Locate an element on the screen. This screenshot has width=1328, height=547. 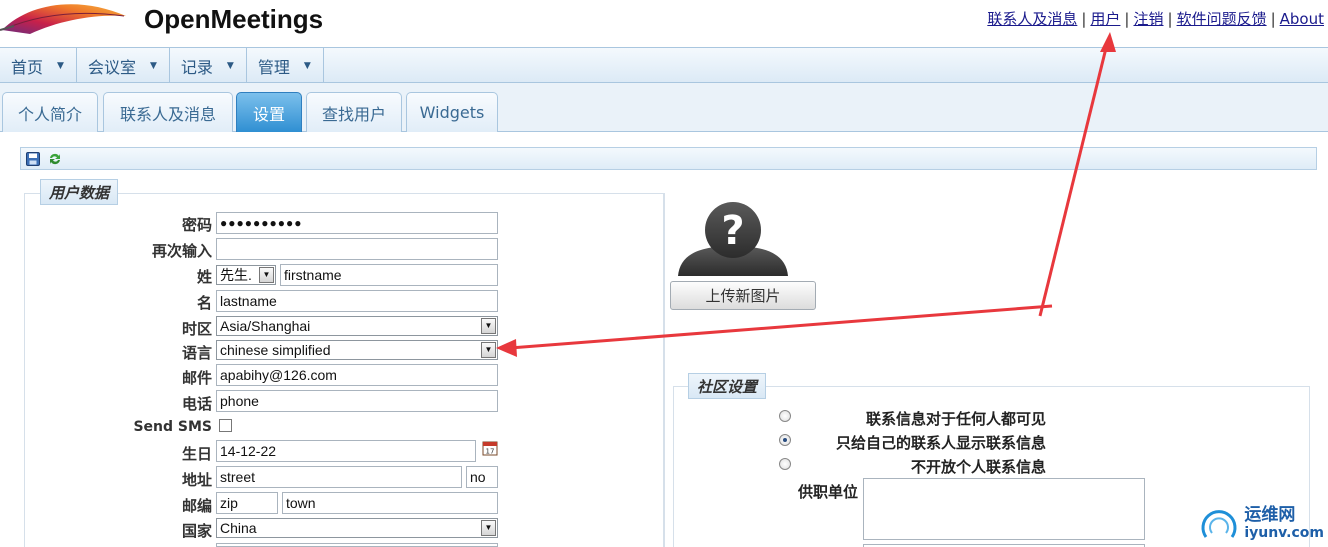
language-value: chinese simplified is located at coordinates (275, 350).